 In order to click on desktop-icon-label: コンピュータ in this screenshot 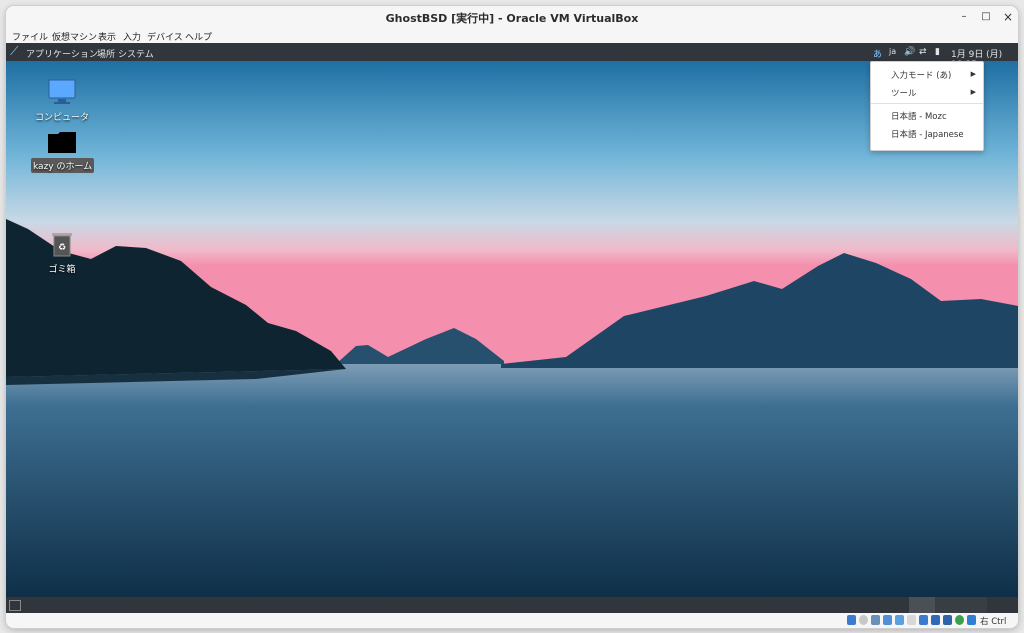, I will do `click(61, 118)`.